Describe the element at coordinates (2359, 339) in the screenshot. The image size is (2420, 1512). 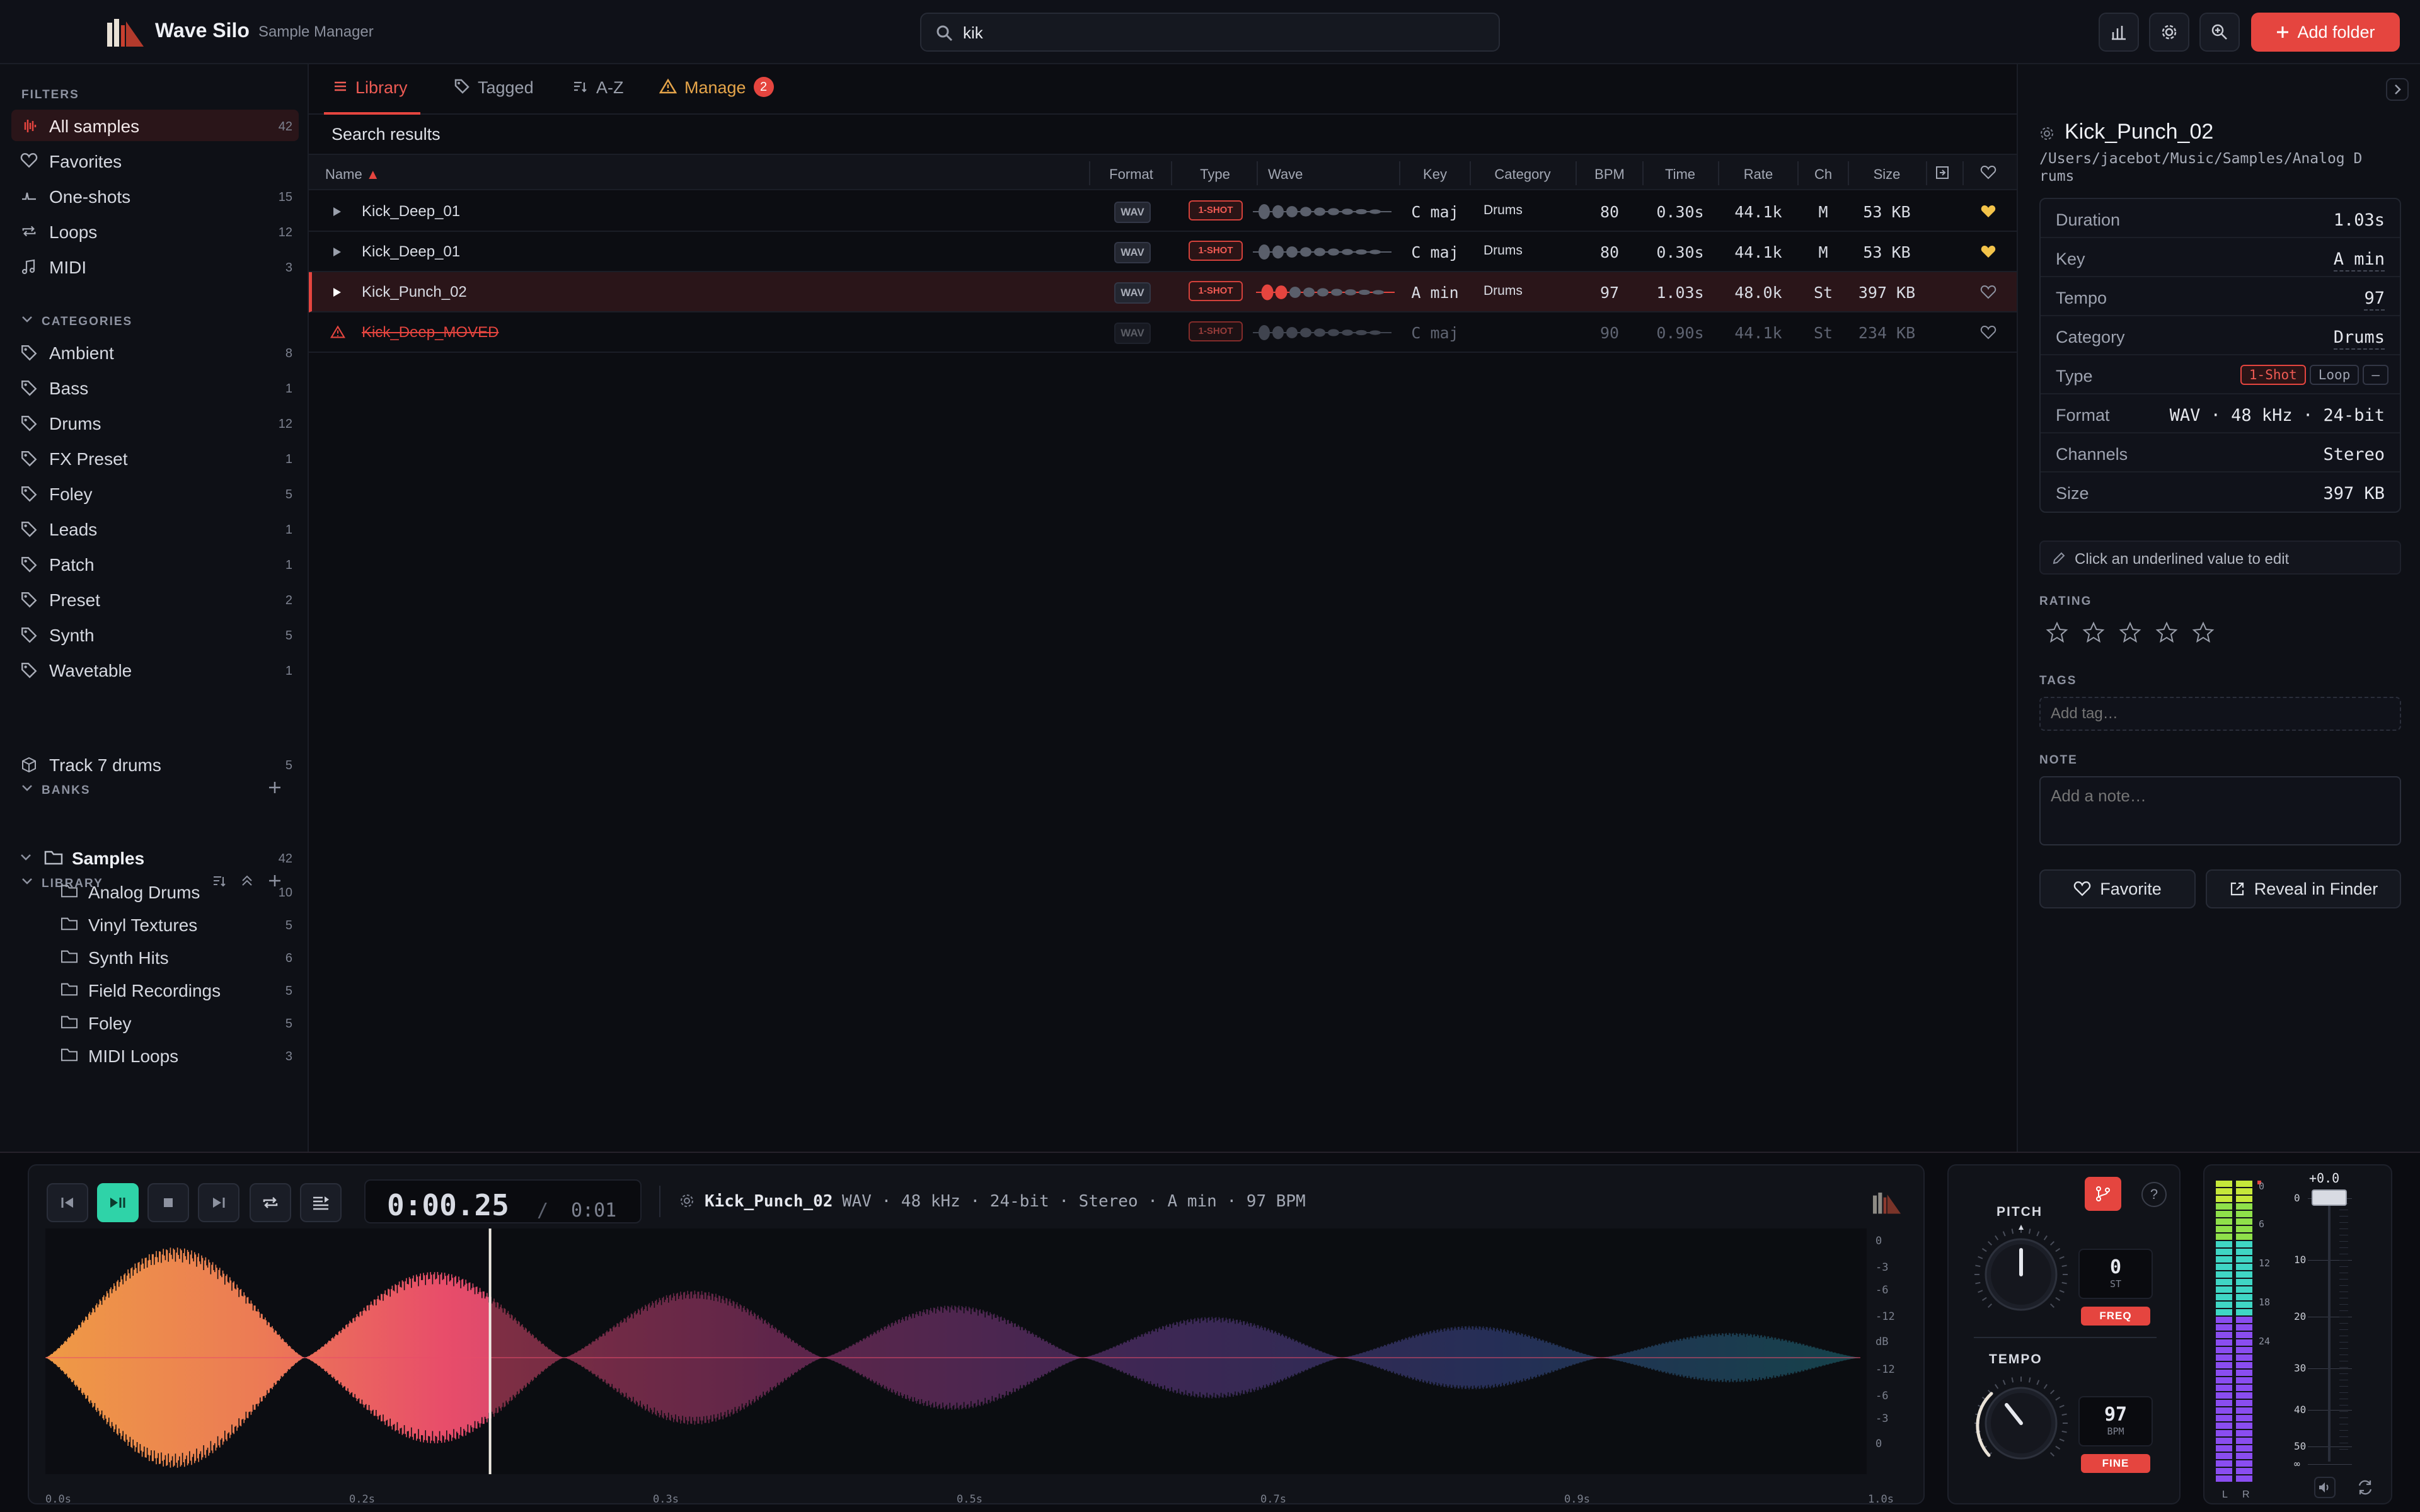
I see `prop-value: Drums` at that location.